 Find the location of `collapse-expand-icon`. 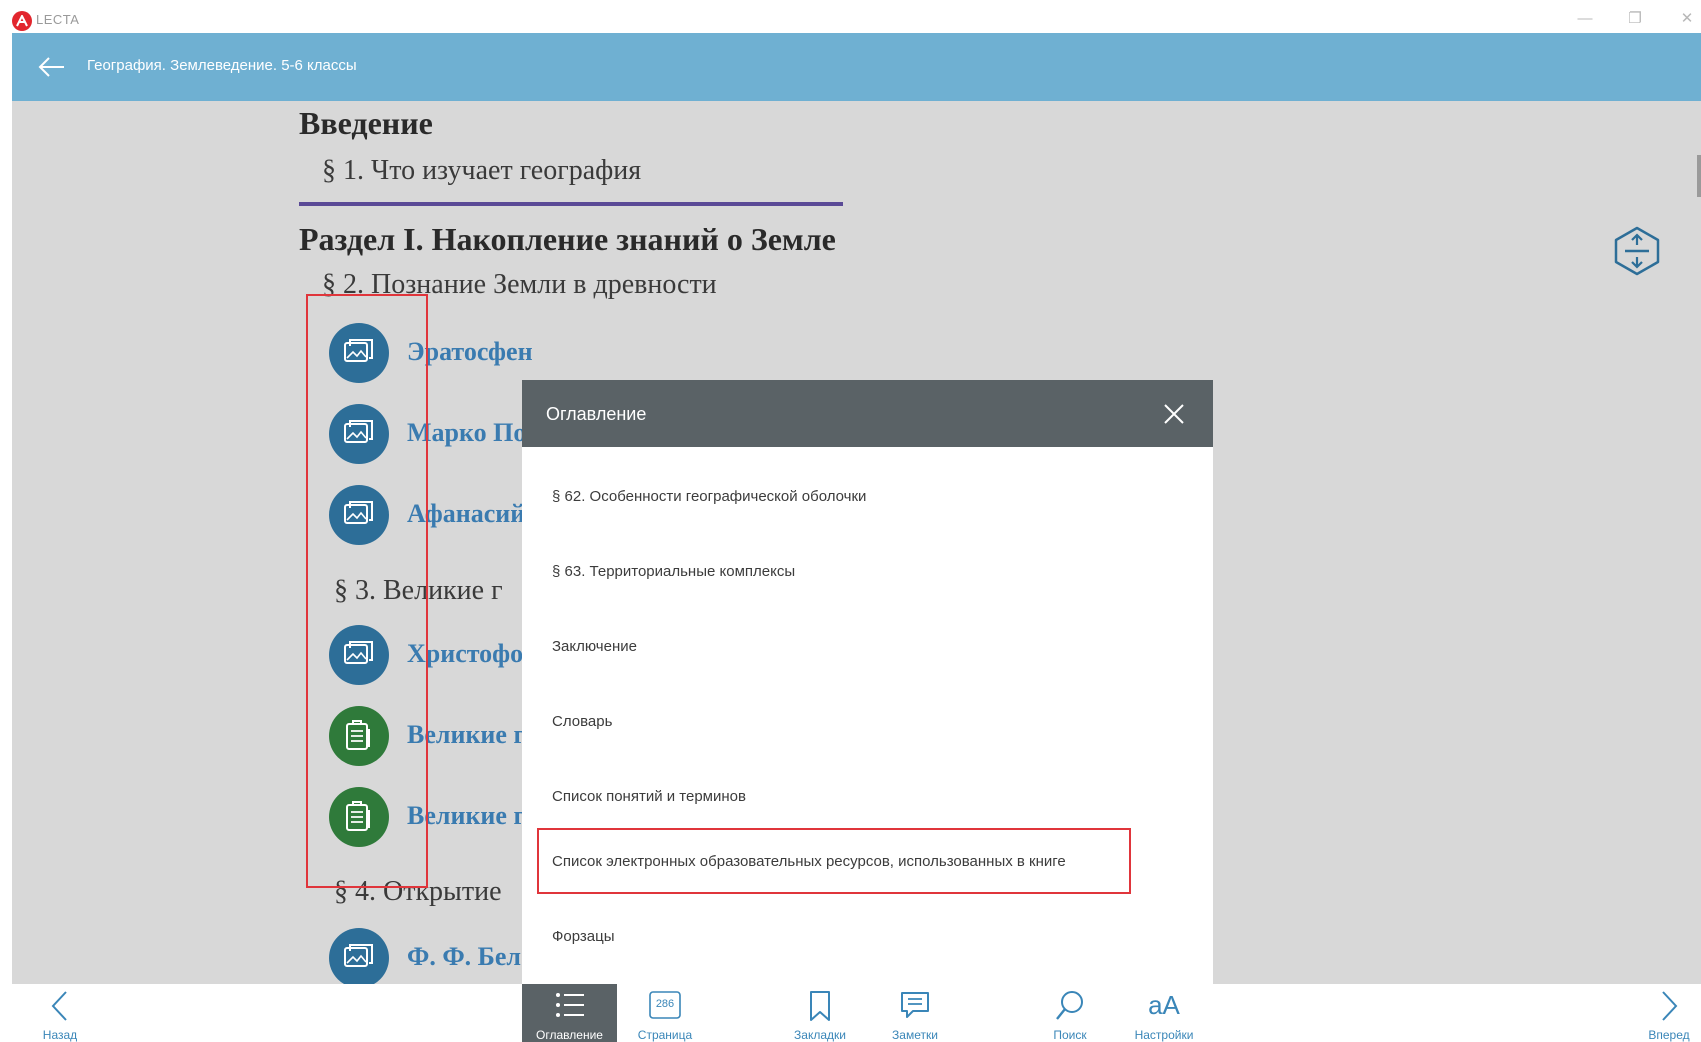

collapse-expand-icon is located at coordinates (1637, 251).